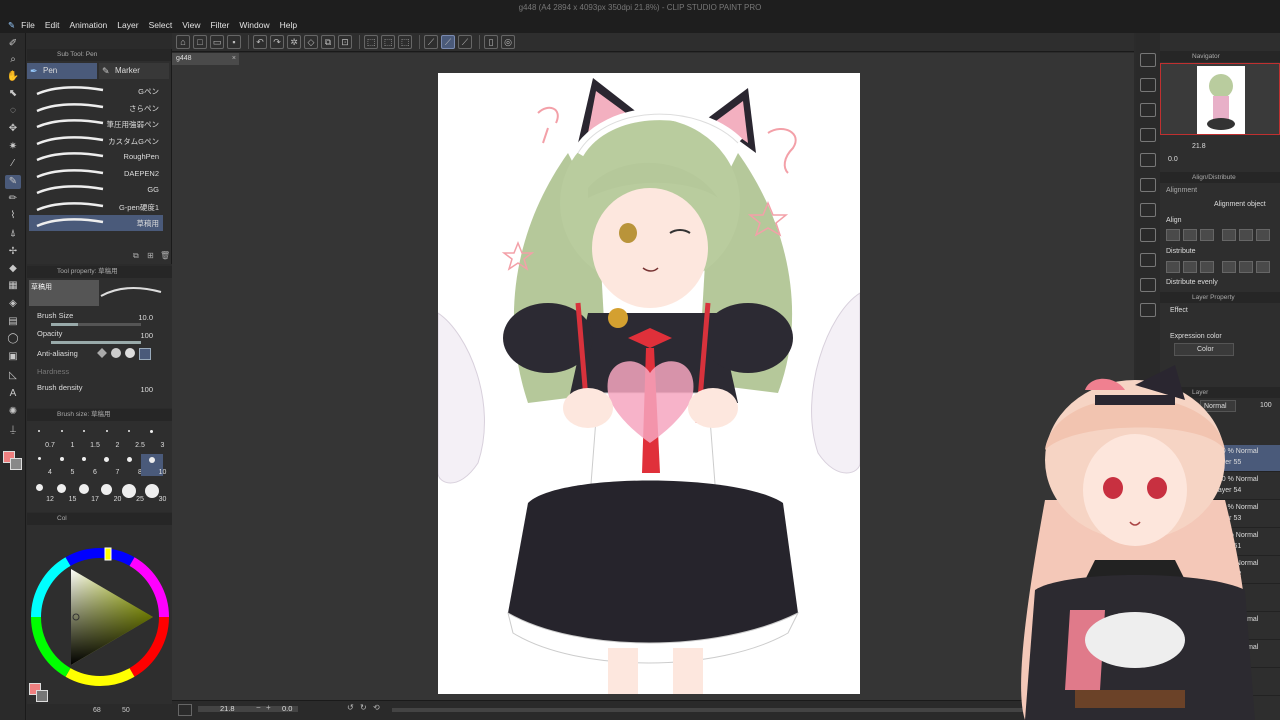 Image resolution: width=1280 pixels, height=720 pixels. What do you see at coordinates (96, 108) in the screenshot?
I see `brush-item: さらペン` at bounding box center [96, 108].